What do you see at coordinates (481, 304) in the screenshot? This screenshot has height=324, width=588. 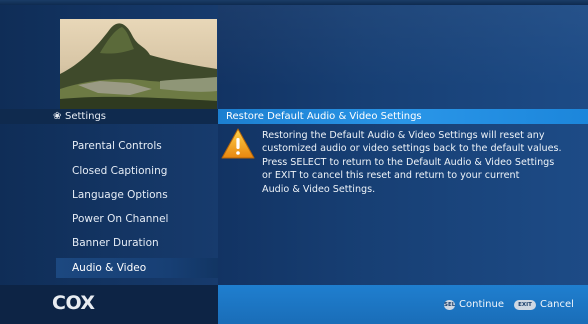 I see `continue-label: Continue` at bounding box center [481, 304].